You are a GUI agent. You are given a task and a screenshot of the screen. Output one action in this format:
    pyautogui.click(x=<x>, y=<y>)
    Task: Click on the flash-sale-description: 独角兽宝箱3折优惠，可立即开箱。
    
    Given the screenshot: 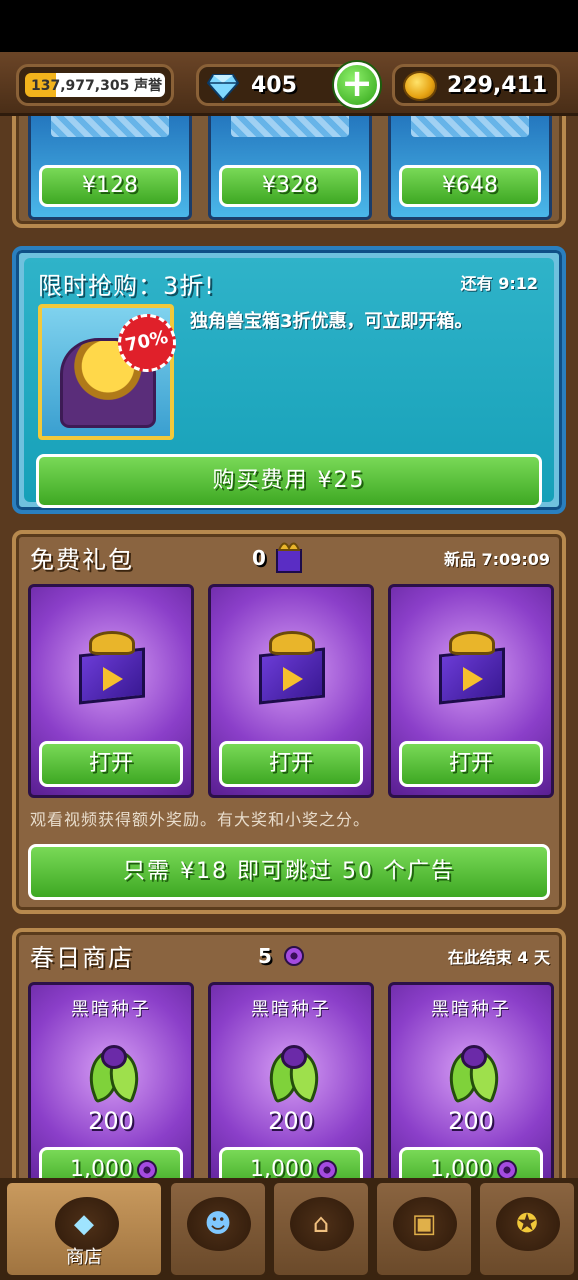 What is the action you would take?
    pyautogui.click(x=331, y=321)
    